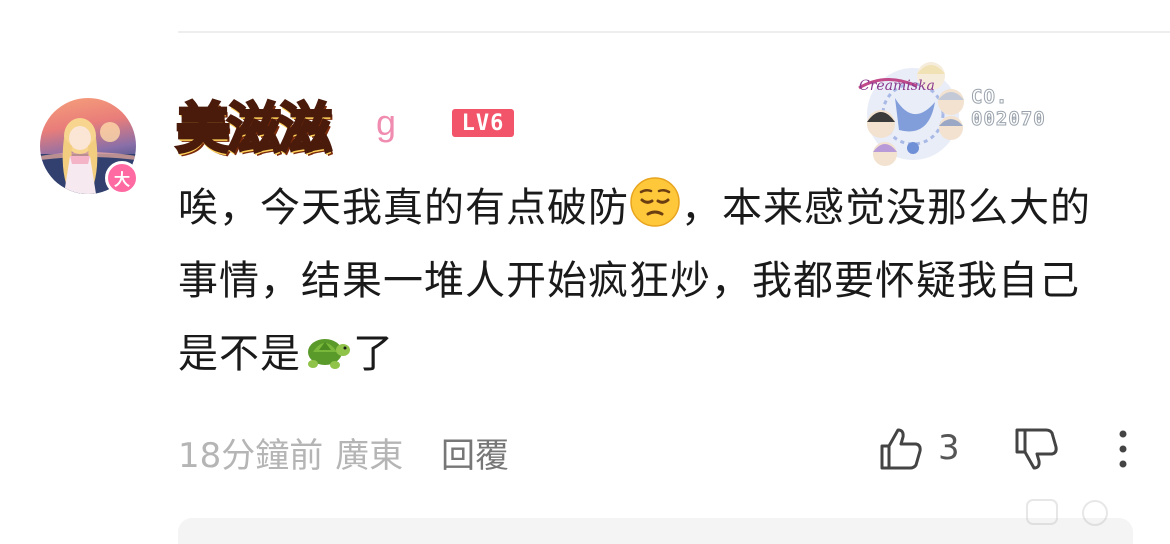 This screenshot has width=1170, height=544. What do you see at coordinates (373, 354) in the screenshot?
I see `comment-text-part3: 了` at bounding box center [373, 354].